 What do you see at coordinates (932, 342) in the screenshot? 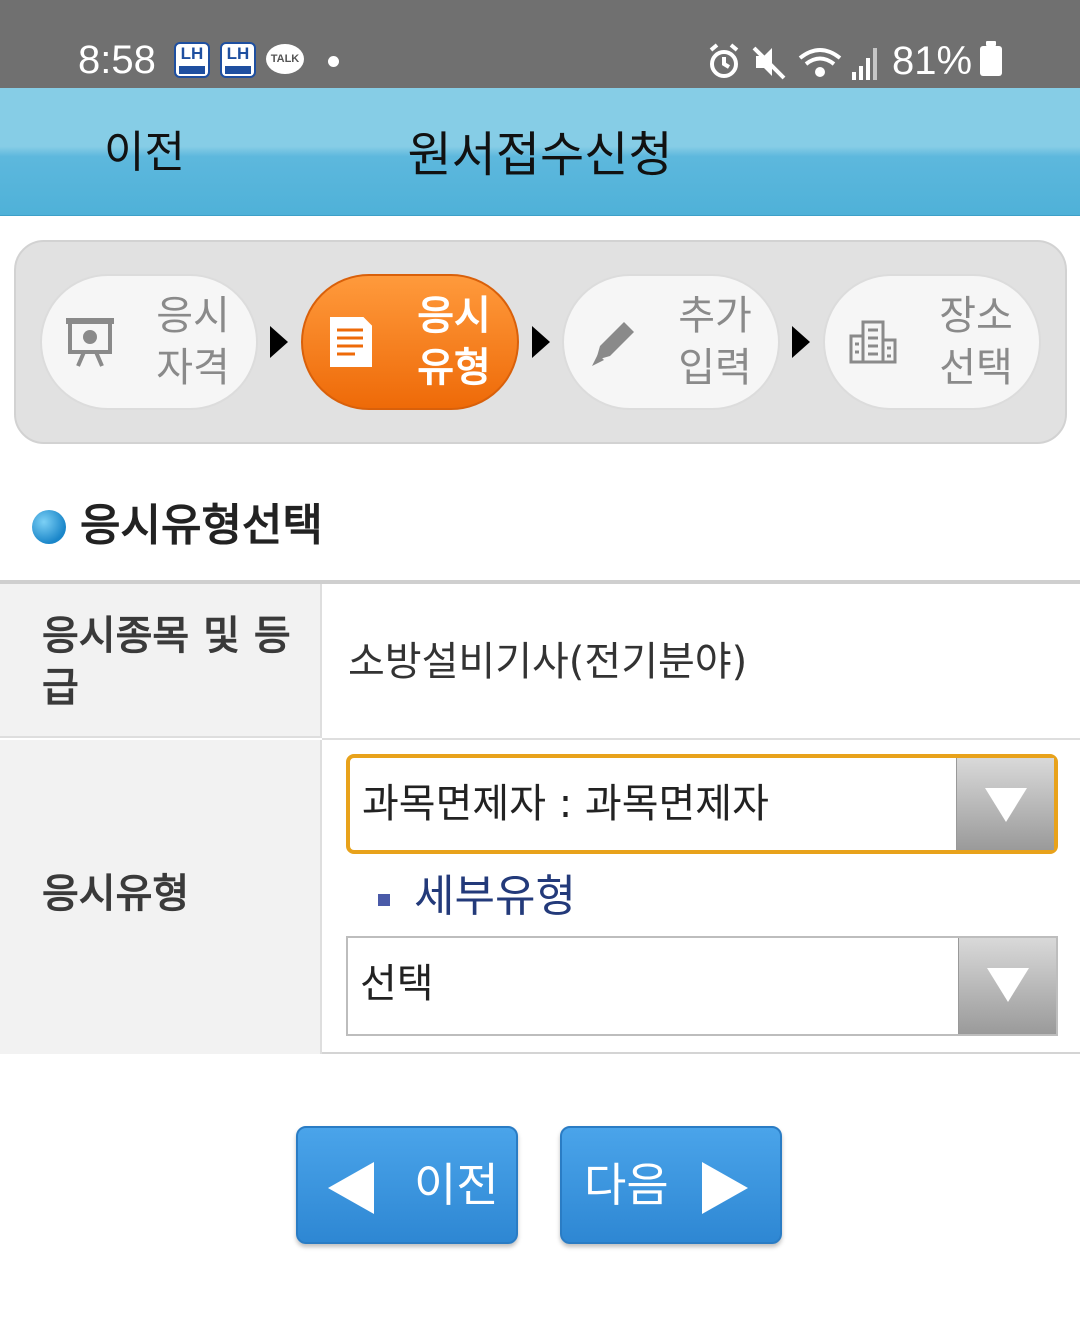
I see `step-location-select: 장소 선택` at bounding box center [932, 342].